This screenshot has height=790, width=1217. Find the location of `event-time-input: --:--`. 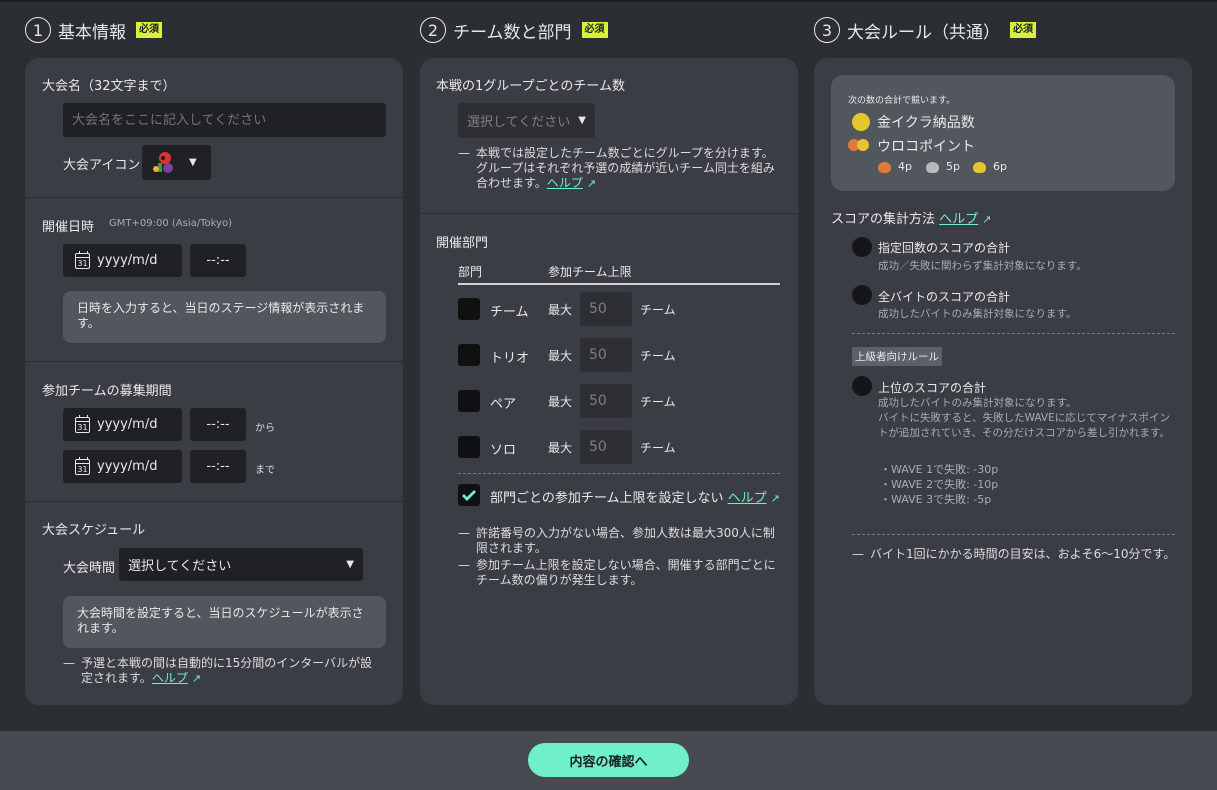

event-time-input: --:-- is located at coordinates (218, 260).